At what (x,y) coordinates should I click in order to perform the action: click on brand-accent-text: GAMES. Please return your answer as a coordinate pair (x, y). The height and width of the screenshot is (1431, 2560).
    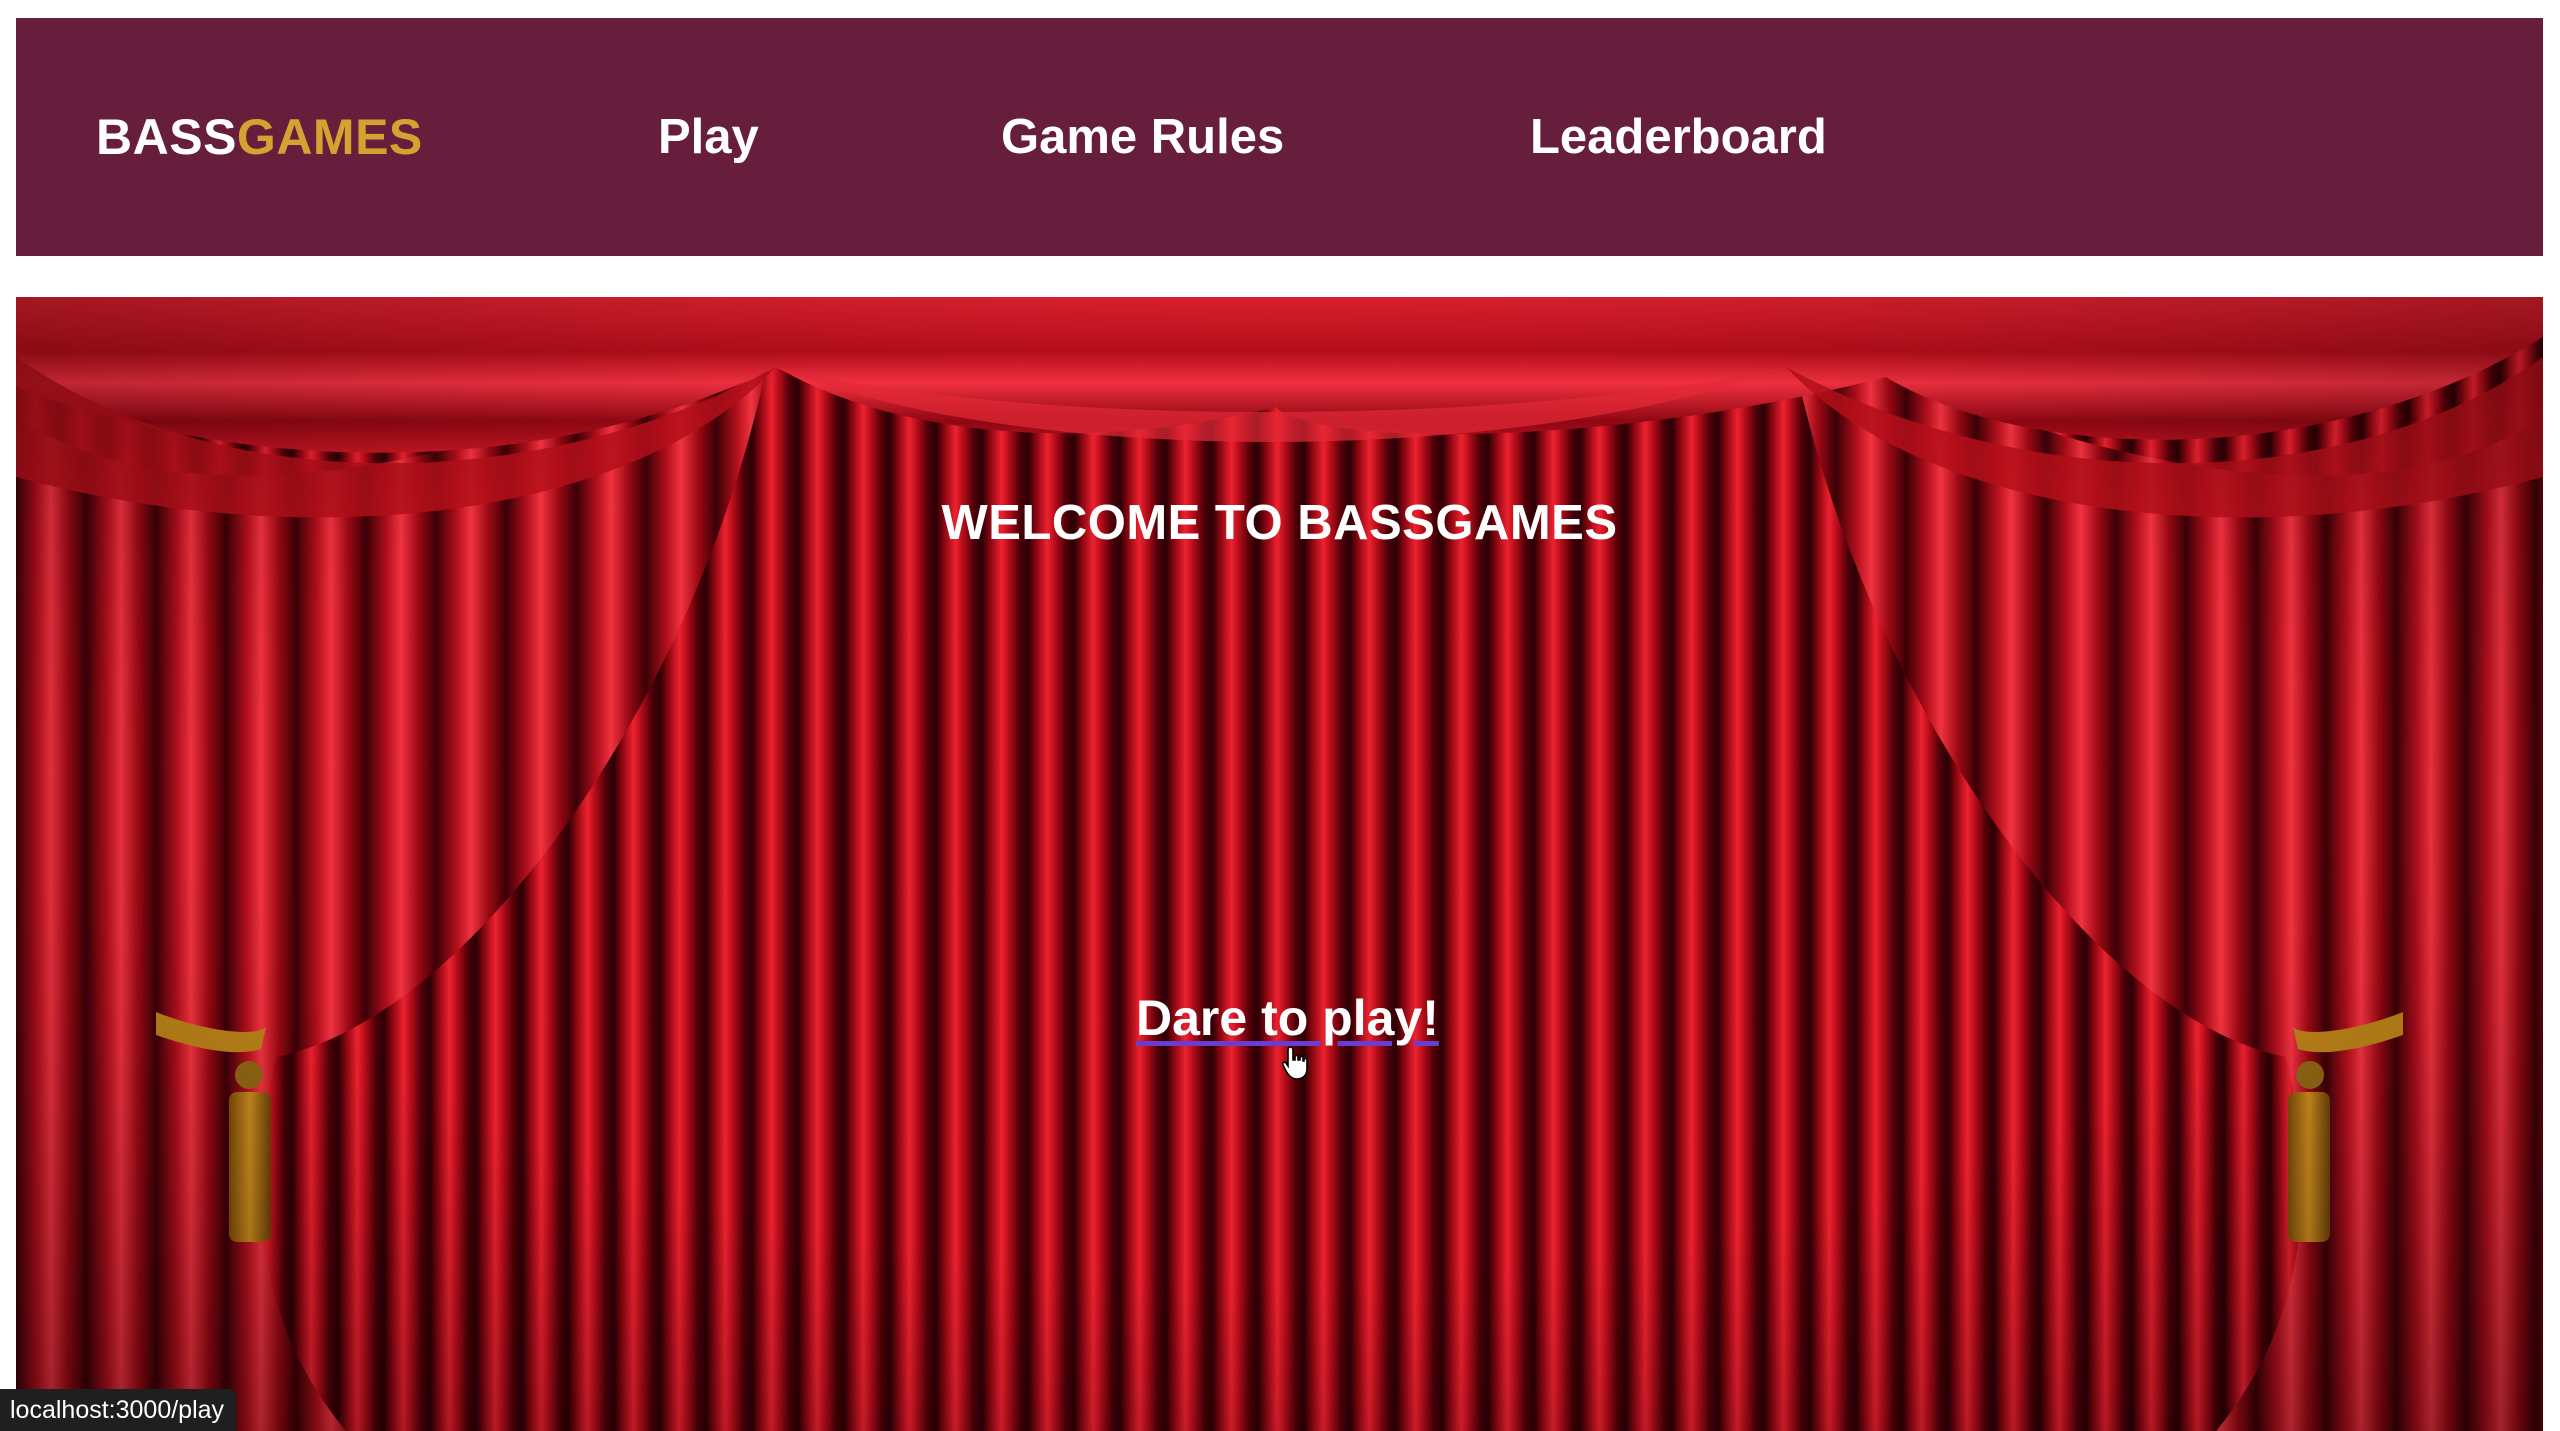
    Looking at the image, I should click on (329, 137).